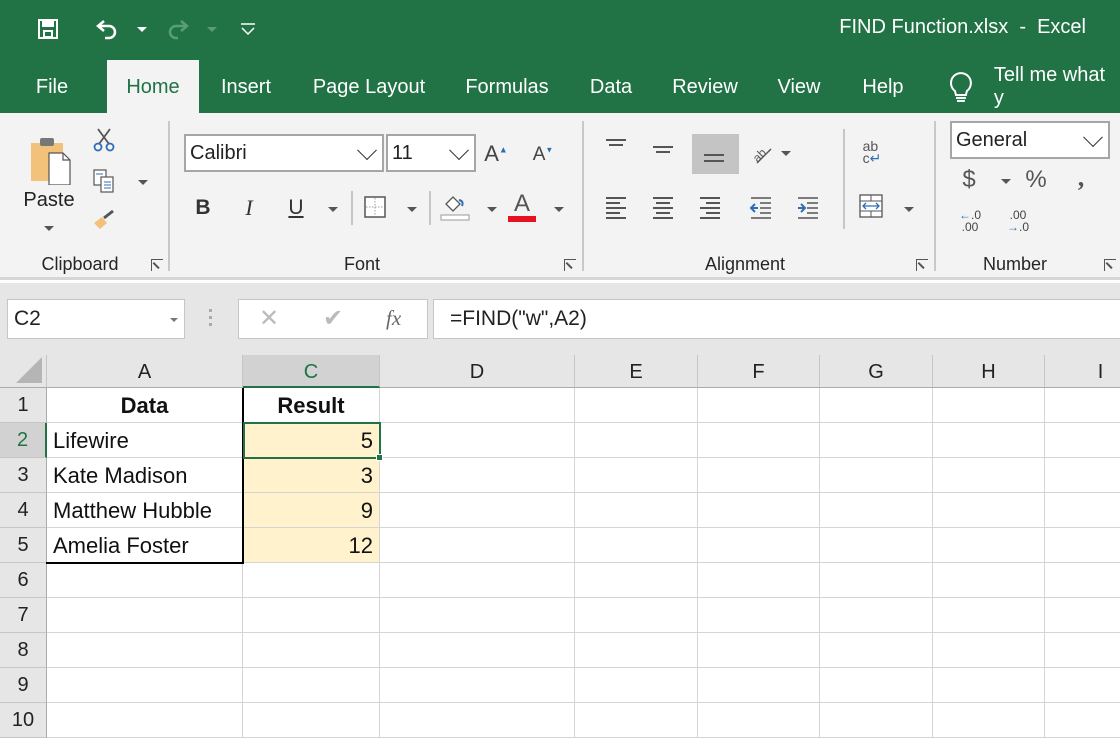  Describe the element at coordinates (759, 371) in the screenshot. I see `column-header-f: F` at that location.